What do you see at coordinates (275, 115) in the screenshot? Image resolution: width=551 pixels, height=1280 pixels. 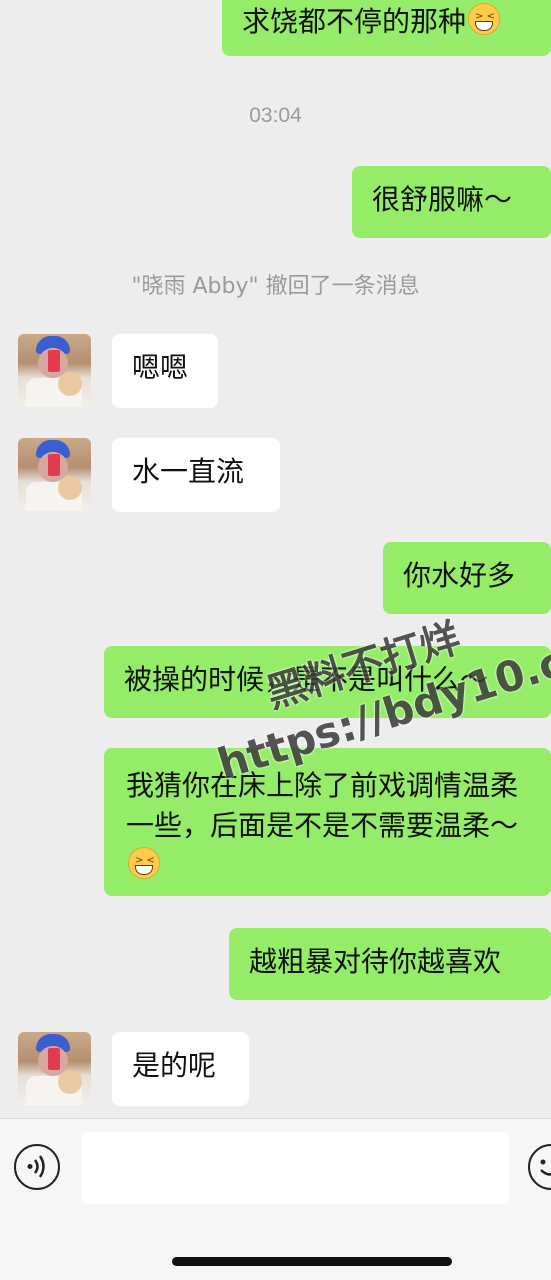 I see `chat-timestamp: 03:04` at bounding box center [275, 115].